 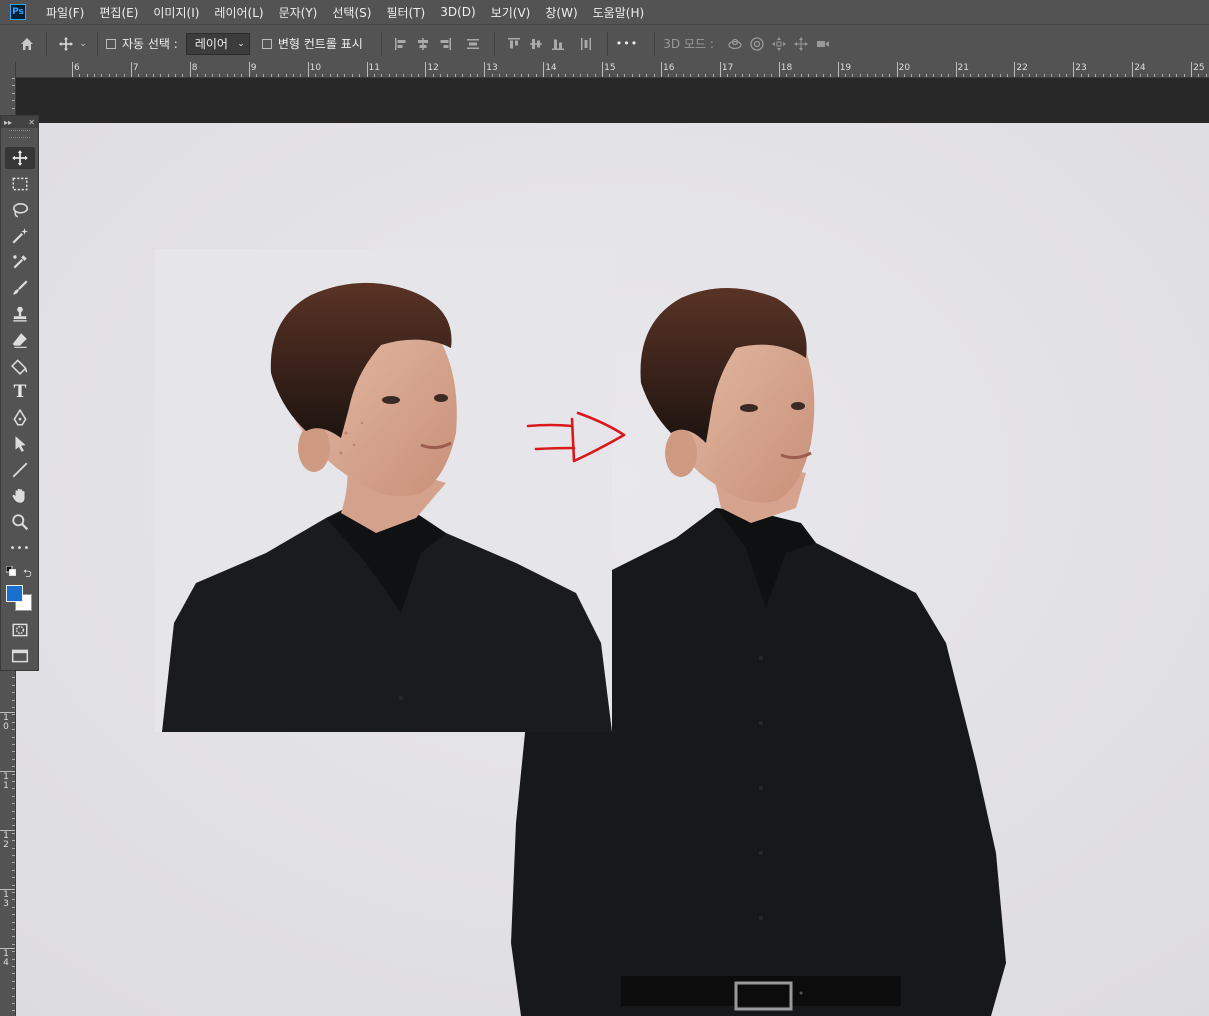 What do you see at coordinates (669, 68) in the screenshot?
I see `ruler-label: 16` at bounding box center [669, 68].